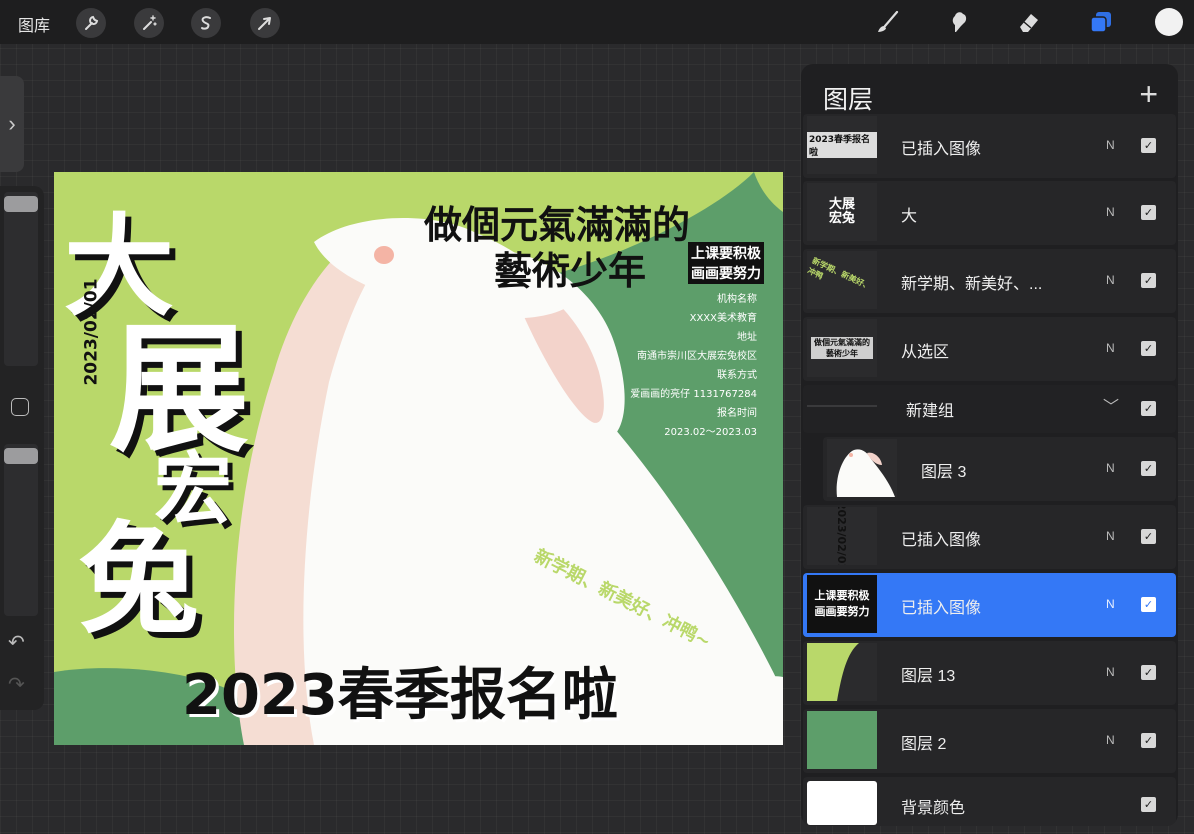  What do you see at coordinates (959, 22) in the screenshot?
I see `smudge-icon` at bounding box center [959, 22].